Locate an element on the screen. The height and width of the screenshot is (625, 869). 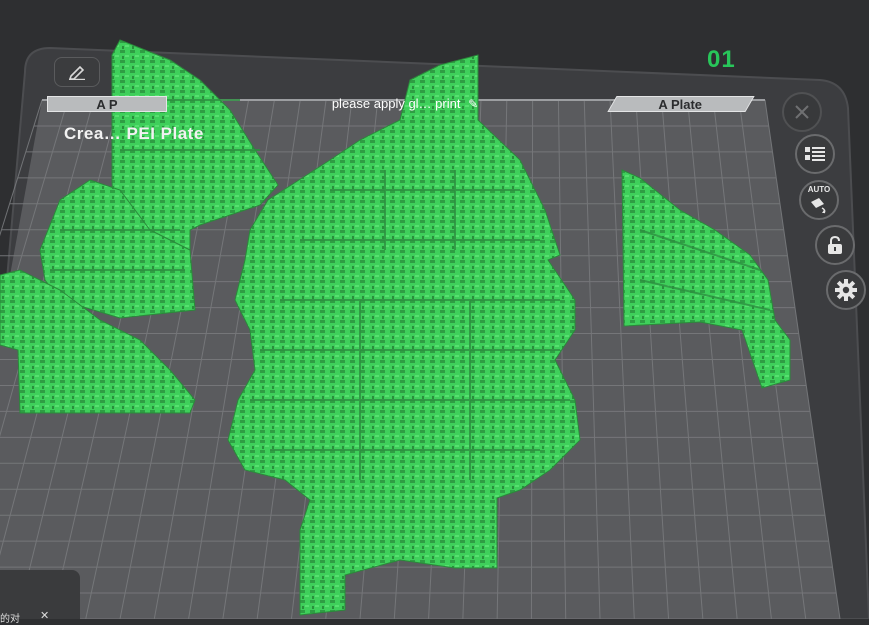
settings-button is located at coordinates (846, 290).